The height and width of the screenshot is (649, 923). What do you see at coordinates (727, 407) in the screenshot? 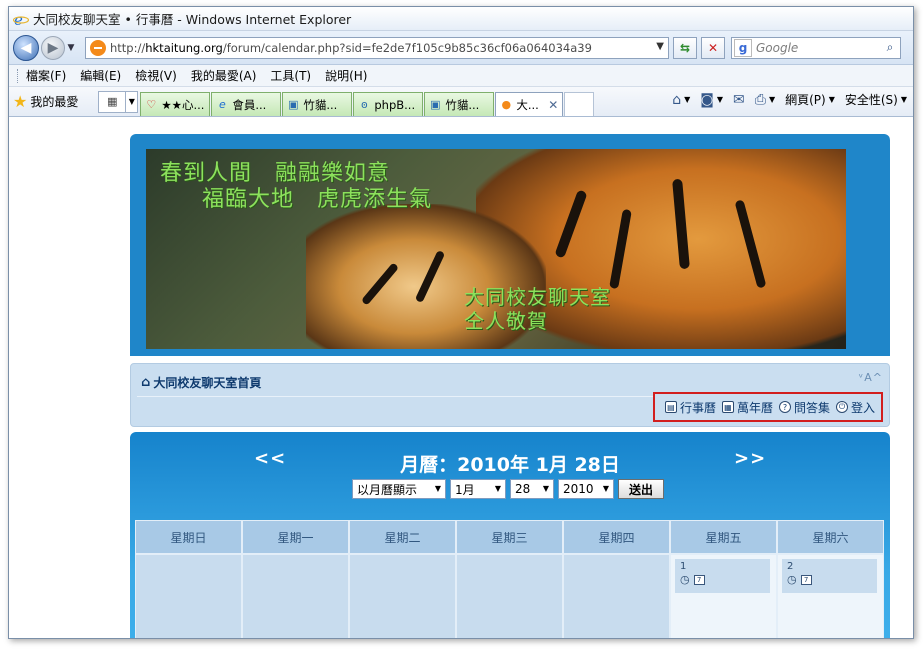
I see `calendar-grid-icon: ▦` at bounding box center [727, 407].